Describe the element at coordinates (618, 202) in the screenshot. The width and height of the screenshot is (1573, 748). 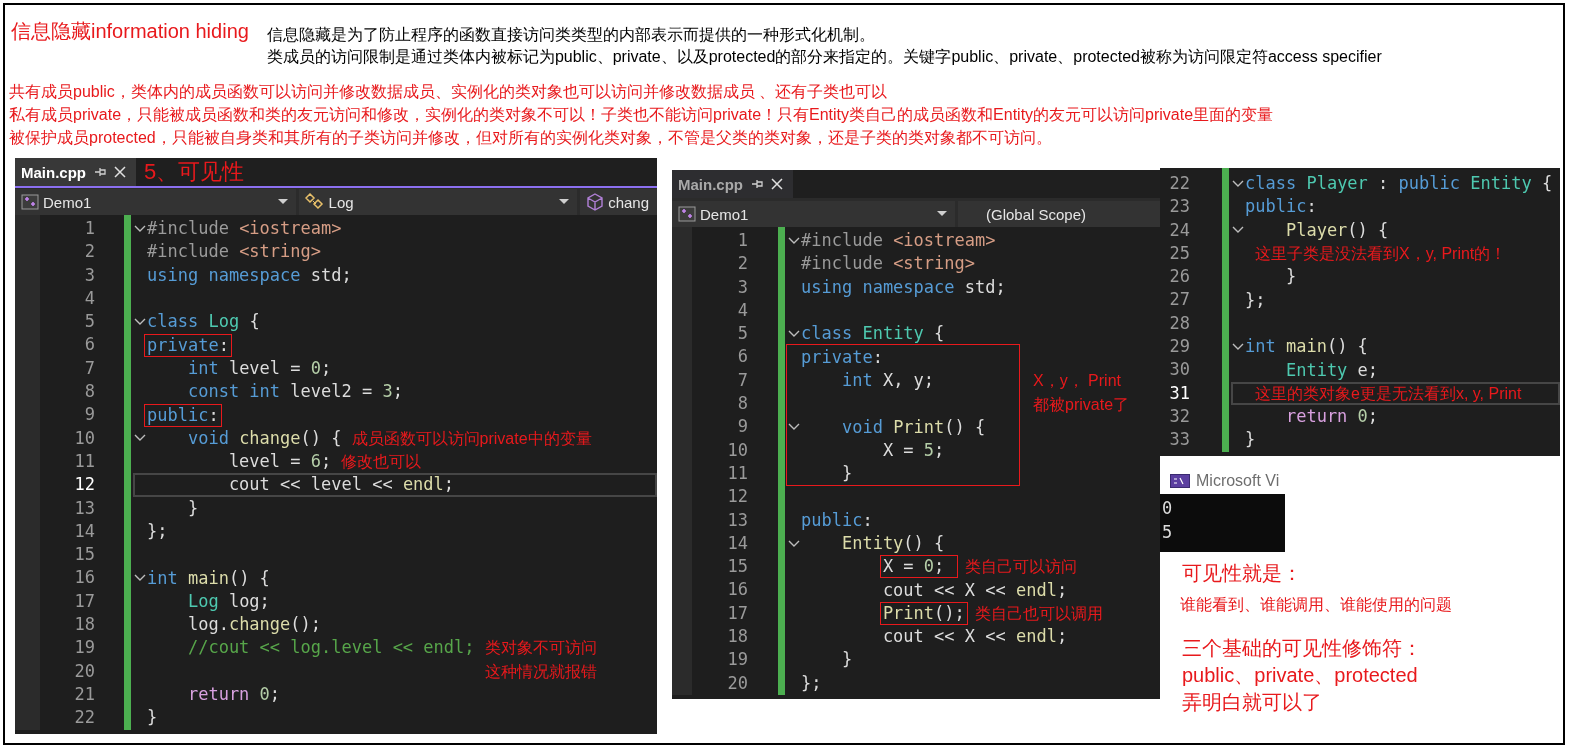
I see `navigation-dropdown: chang` at that location.